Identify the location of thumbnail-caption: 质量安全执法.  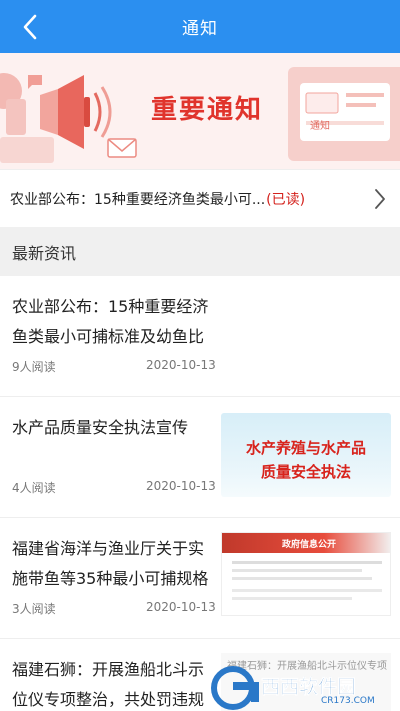
(305, 472).